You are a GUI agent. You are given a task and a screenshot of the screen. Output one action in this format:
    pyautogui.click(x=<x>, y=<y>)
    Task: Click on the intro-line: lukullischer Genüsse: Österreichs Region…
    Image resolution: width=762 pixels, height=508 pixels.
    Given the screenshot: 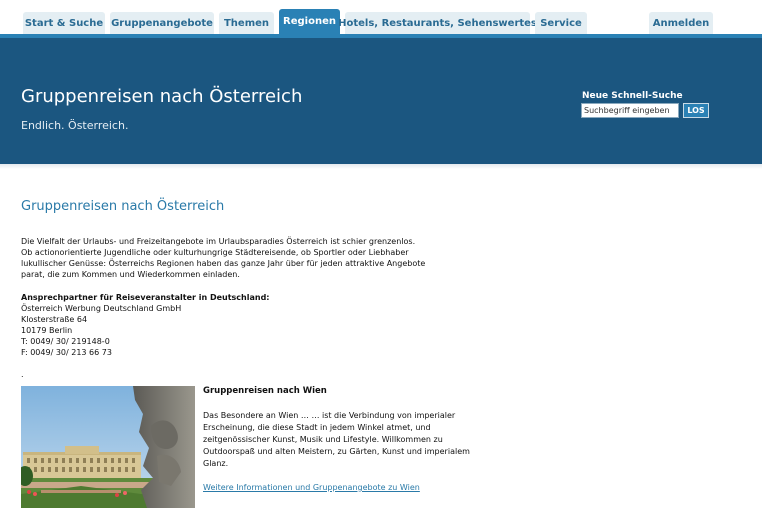 What is the action you would take?
    pyautogui.click(x=223, y=263)
    